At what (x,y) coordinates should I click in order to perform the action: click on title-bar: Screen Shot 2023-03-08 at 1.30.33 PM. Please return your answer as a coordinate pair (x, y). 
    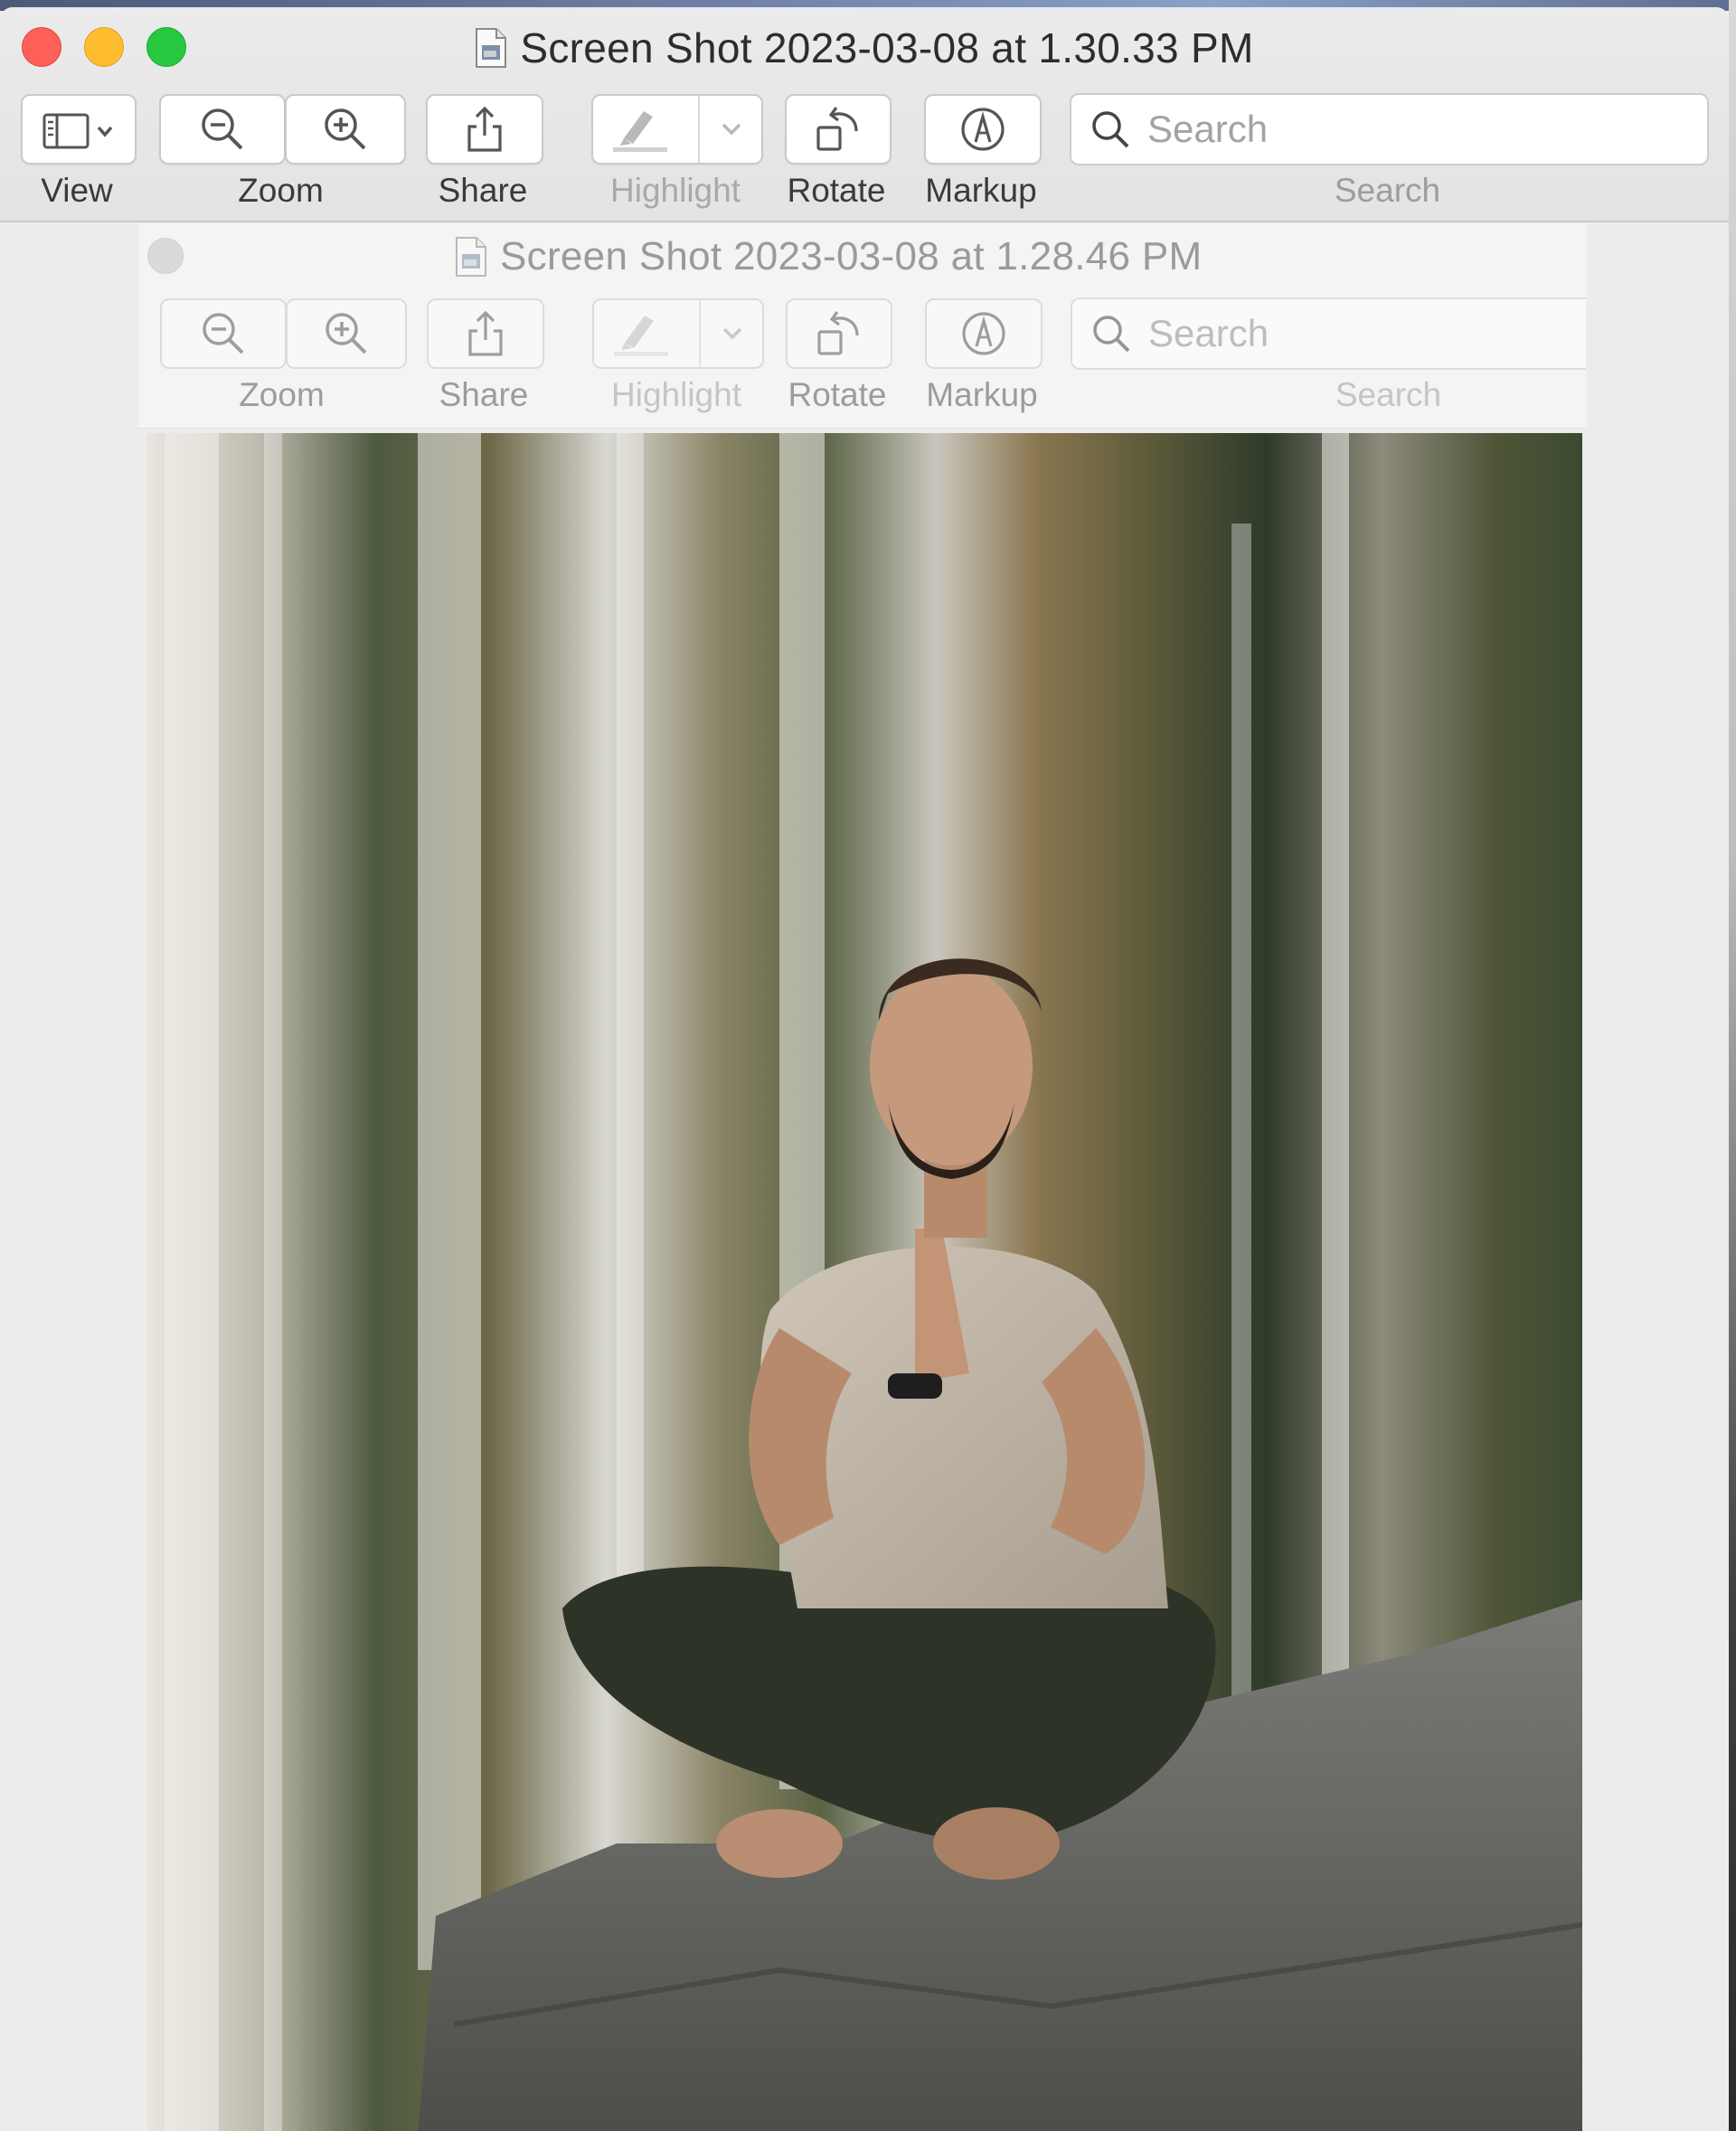
    Looking at the image, I should click on (865, 51).